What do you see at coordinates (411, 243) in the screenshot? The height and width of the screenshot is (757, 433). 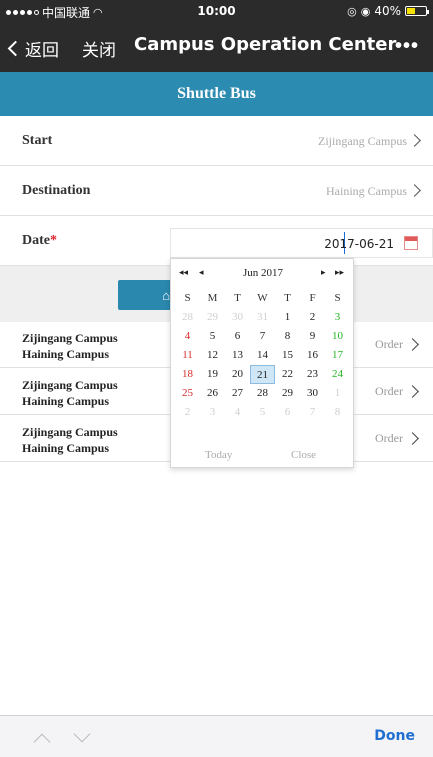 I see `calendar-icon` at bounding box center [411, 243].